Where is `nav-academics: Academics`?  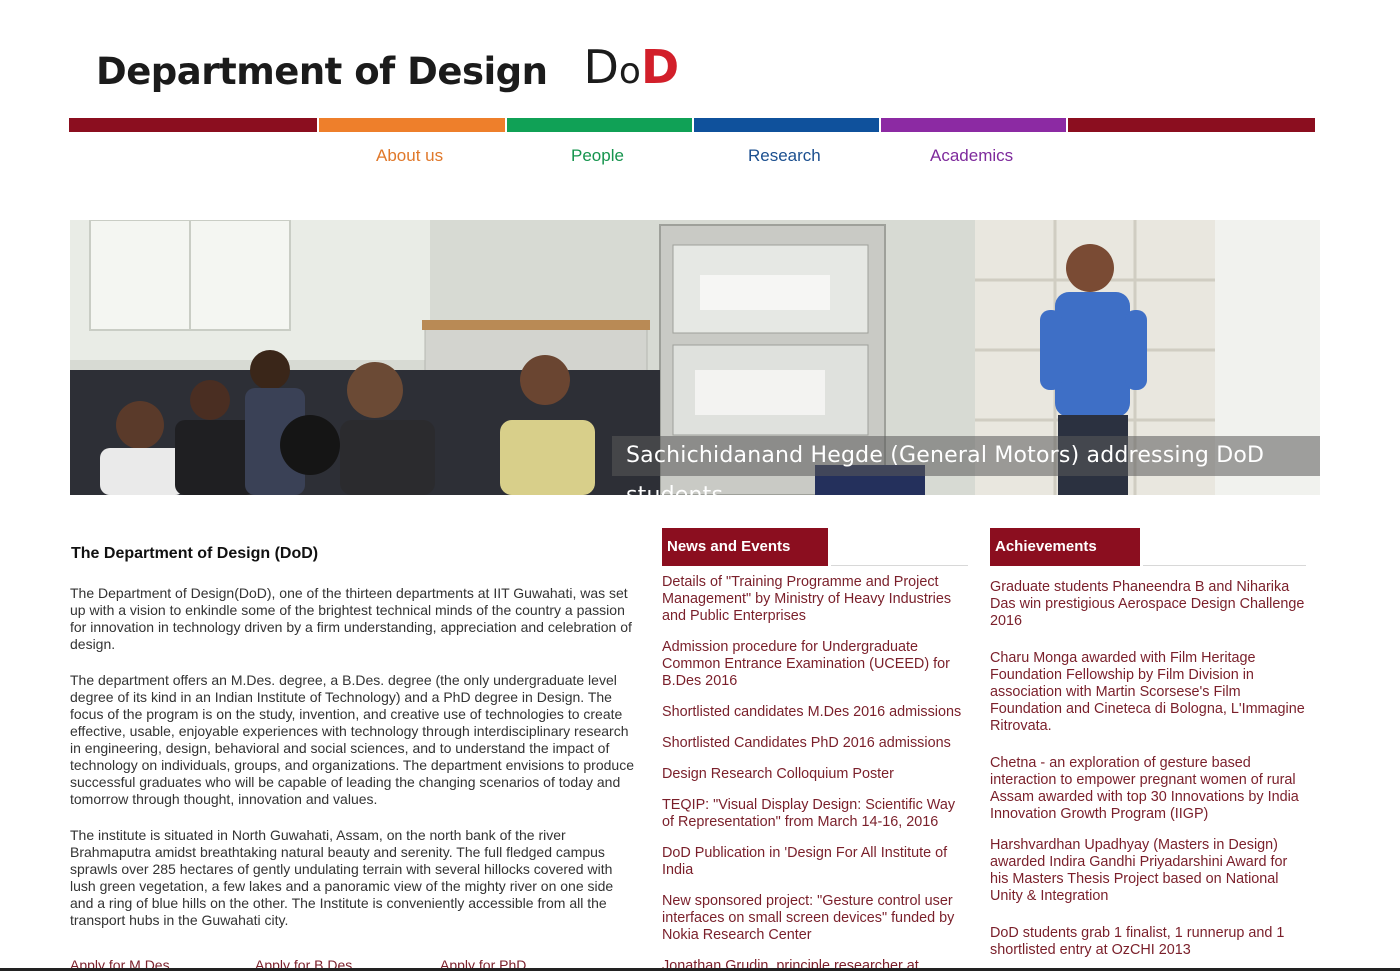
nav-academics: Academics is located at coordinates (971, 156).